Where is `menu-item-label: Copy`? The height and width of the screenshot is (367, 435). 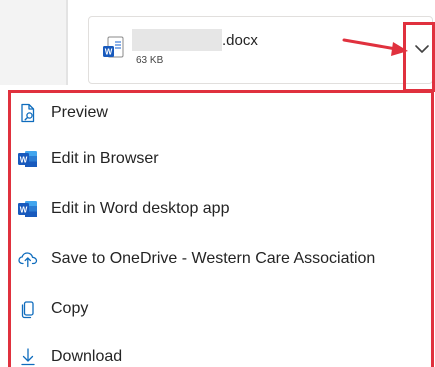 menu-item-label: Copy is located at coordinates (70, 308).